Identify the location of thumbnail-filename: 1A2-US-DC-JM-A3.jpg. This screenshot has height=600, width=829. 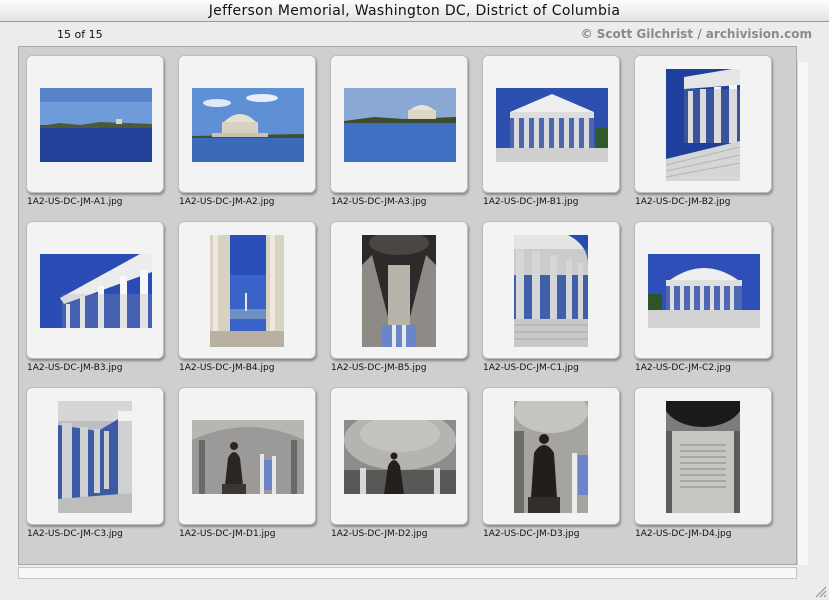
(379, 202).